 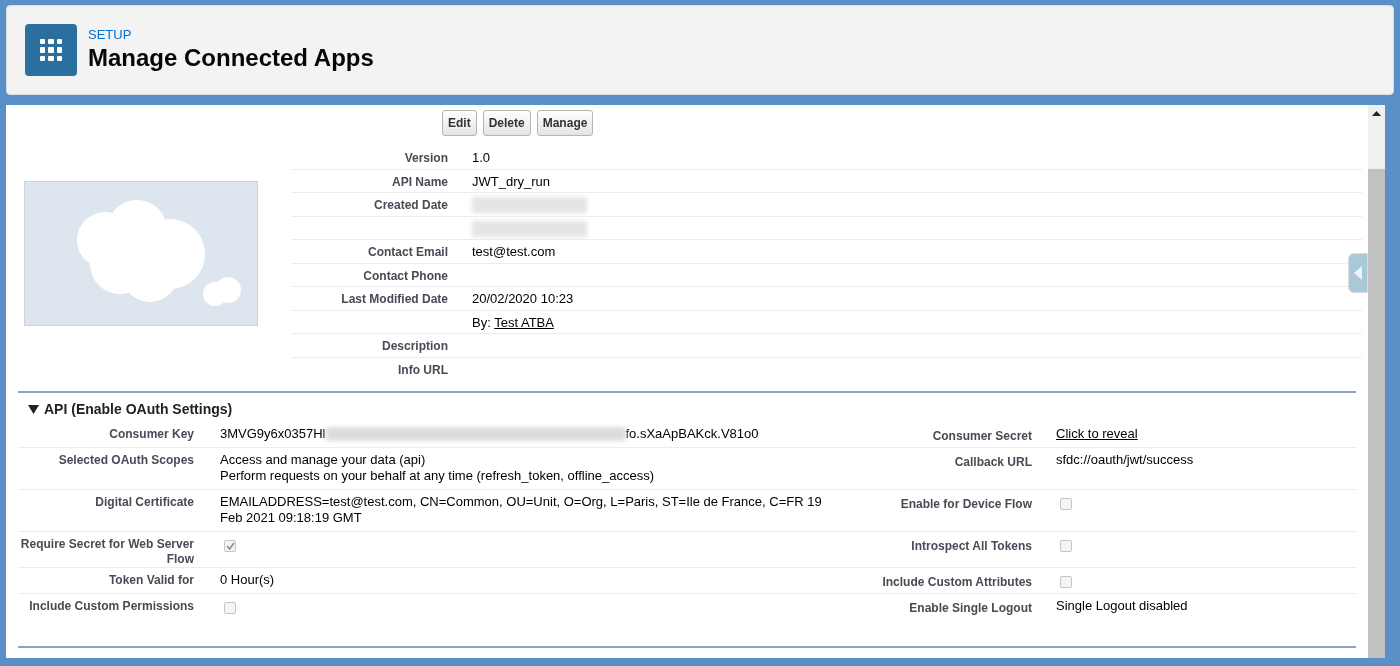 What do you see at coordinates (982, 436) in the screenshot?
I see `field-label: Consumer Secret` at bounding box center [982, 436].